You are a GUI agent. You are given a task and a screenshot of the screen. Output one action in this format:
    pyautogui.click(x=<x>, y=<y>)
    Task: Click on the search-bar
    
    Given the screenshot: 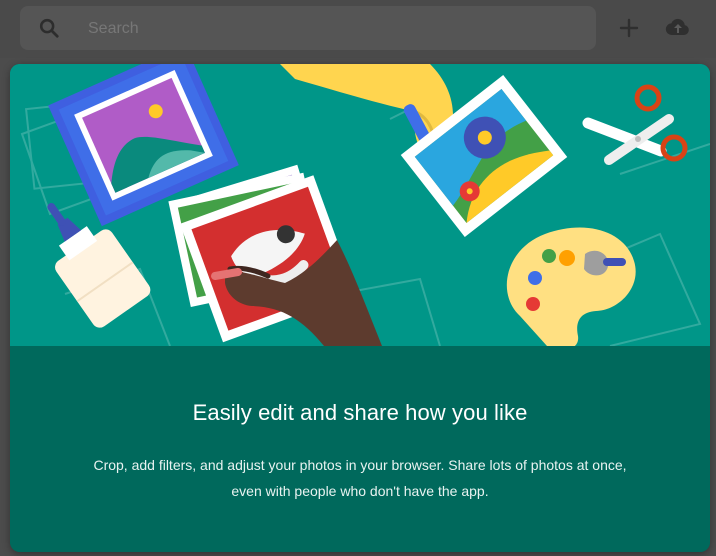 What is the action you would take?
    pyautogui.click(x=308, y=28)
    